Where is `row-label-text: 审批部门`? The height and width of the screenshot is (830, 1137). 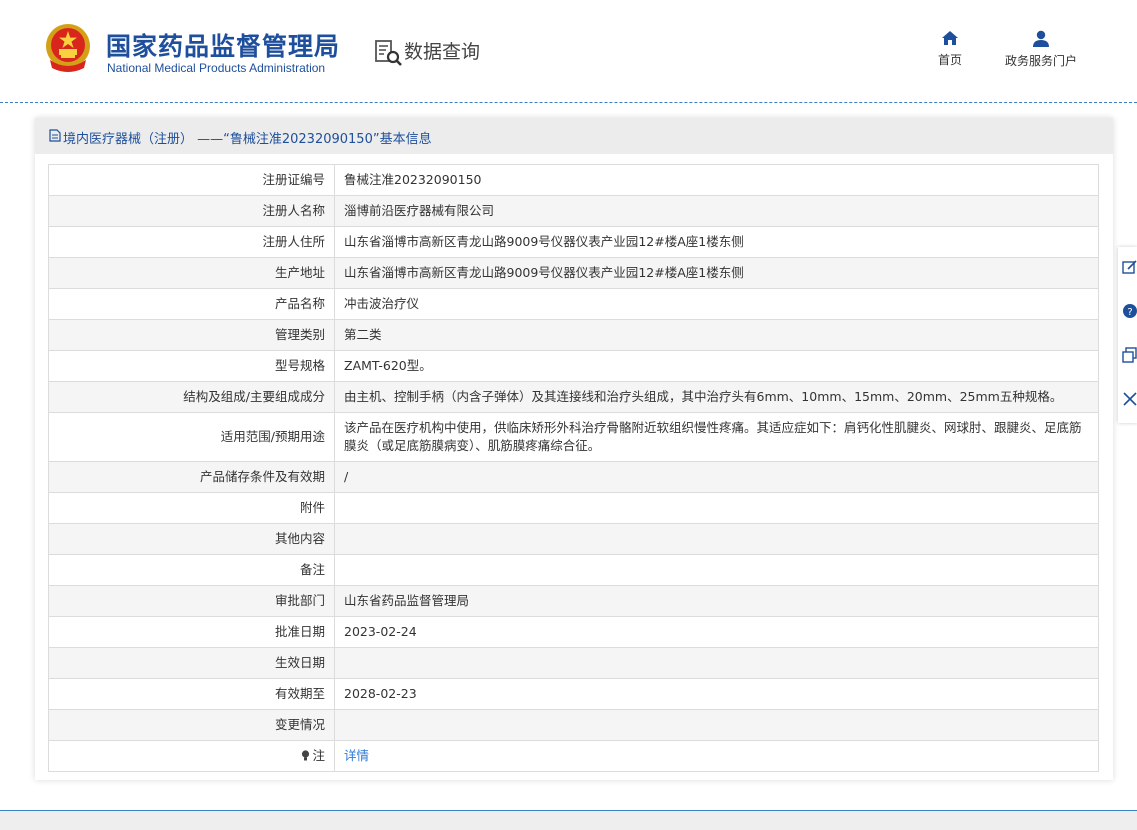
row-label-text: 审批部门 is located at coordinates (299, 600).